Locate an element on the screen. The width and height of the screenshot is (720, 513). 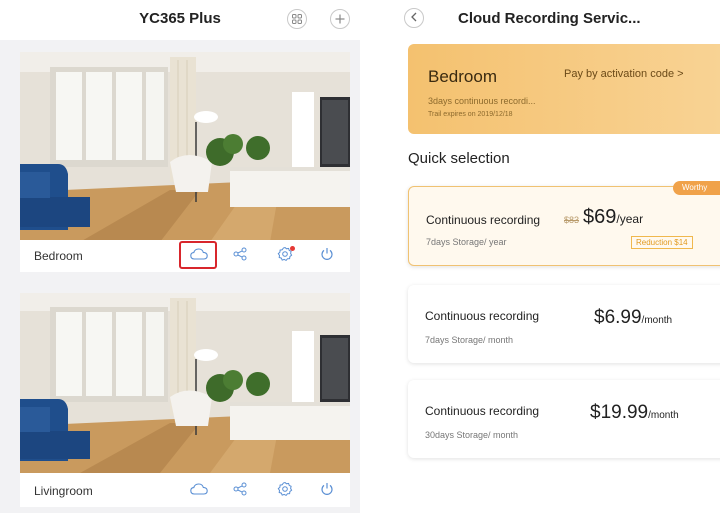
grid-view-button is located at coordinates (297, 19).